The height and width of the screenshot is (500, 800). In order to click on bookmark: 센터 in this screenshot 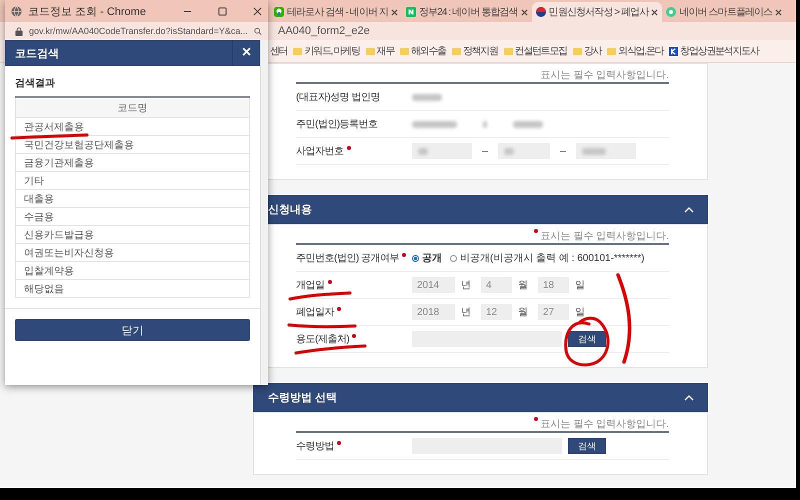, I will do `click(279, 51)`.